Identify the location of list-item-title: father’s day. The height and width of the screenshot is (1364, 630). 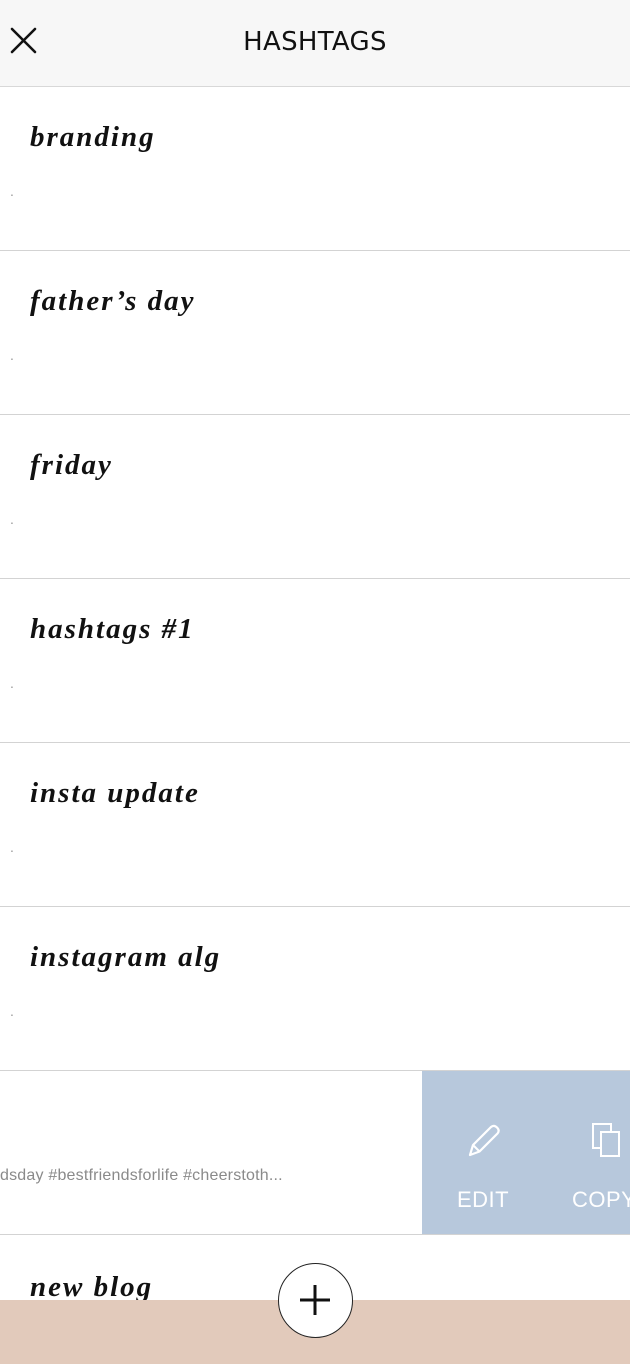
(113, 301).